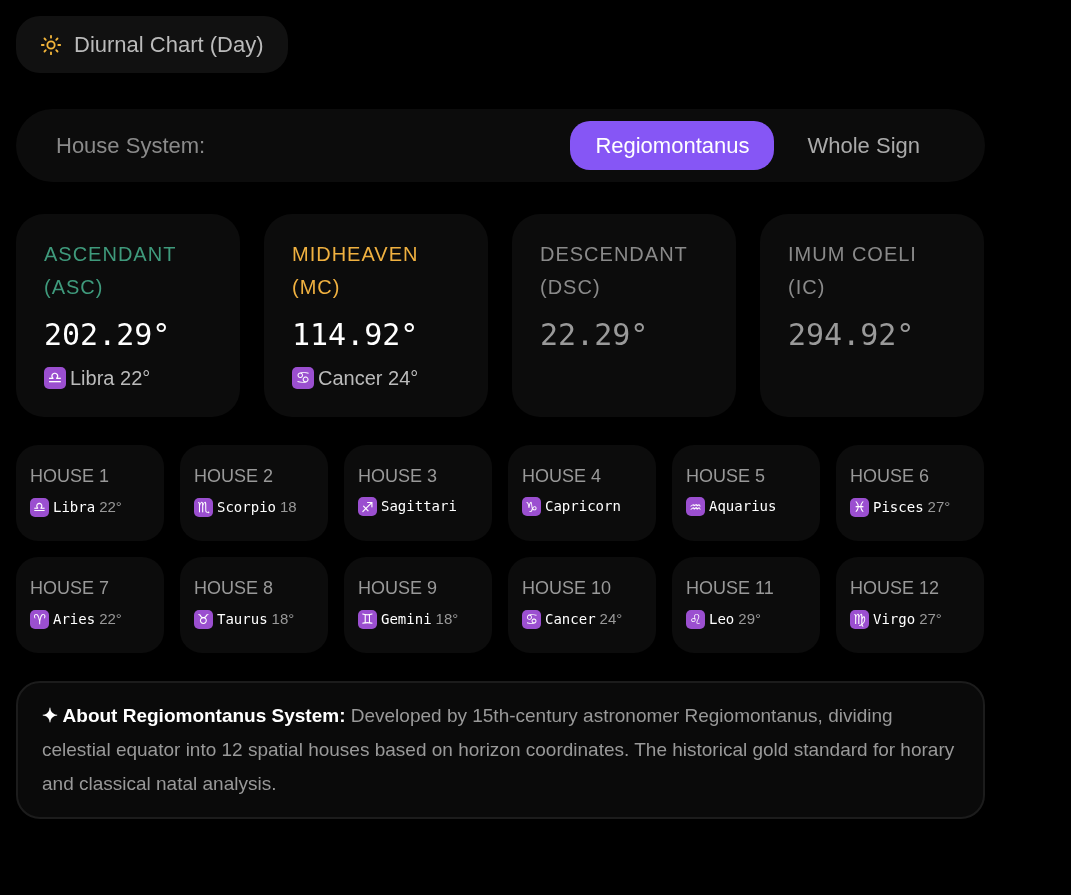  Describe the element at coordinates (70, 588) in the screenshot. I see `house-label: HOUSE 7` at that location.